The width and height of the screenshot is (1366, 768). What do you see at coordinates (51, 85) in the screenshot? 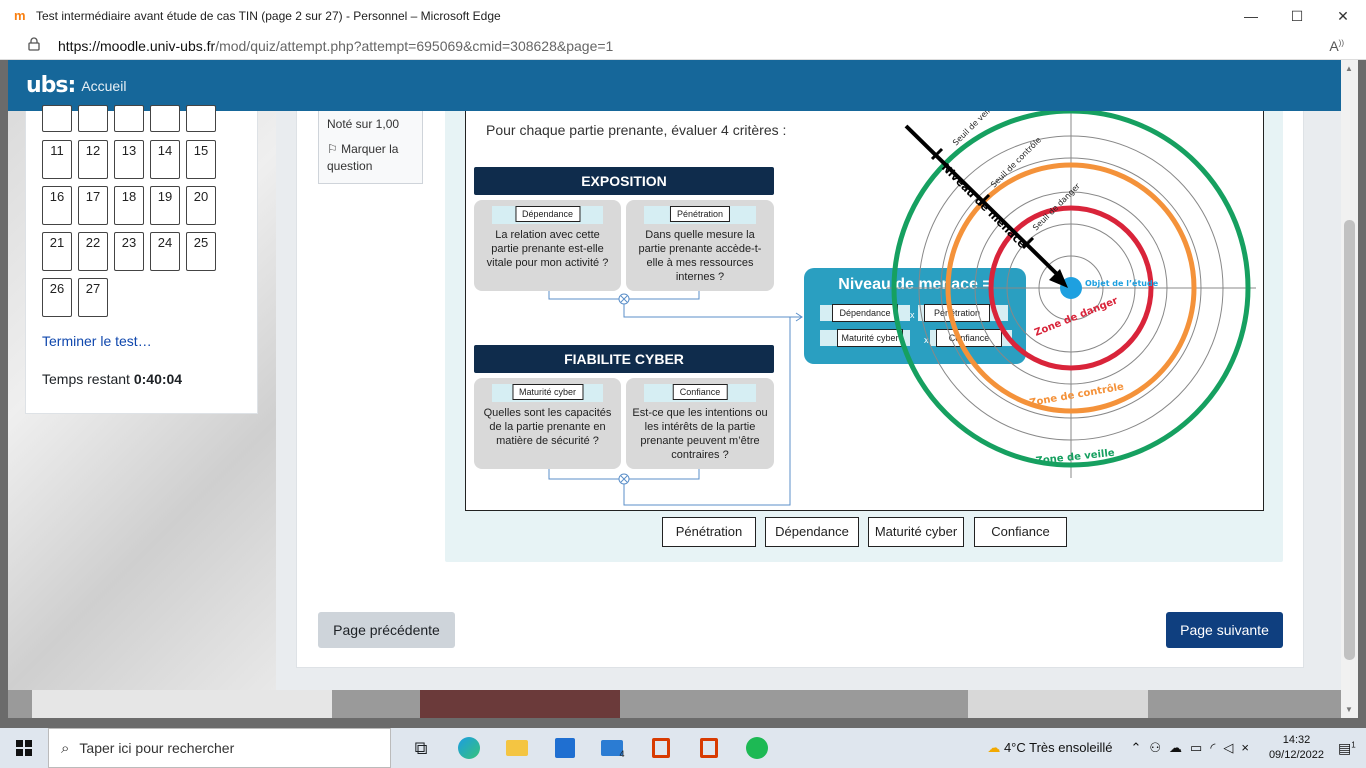
I see `ubs-logo: ubs:` at bounding box center [51, 85].